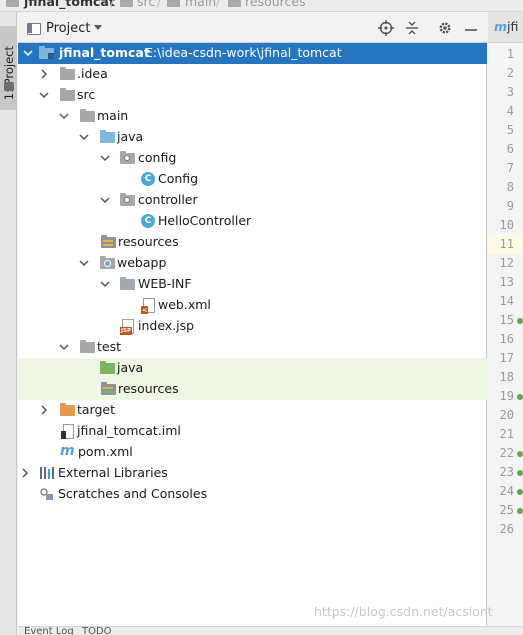  I want to click on breadcrumb-item-resources: resources, so click(275, 4).